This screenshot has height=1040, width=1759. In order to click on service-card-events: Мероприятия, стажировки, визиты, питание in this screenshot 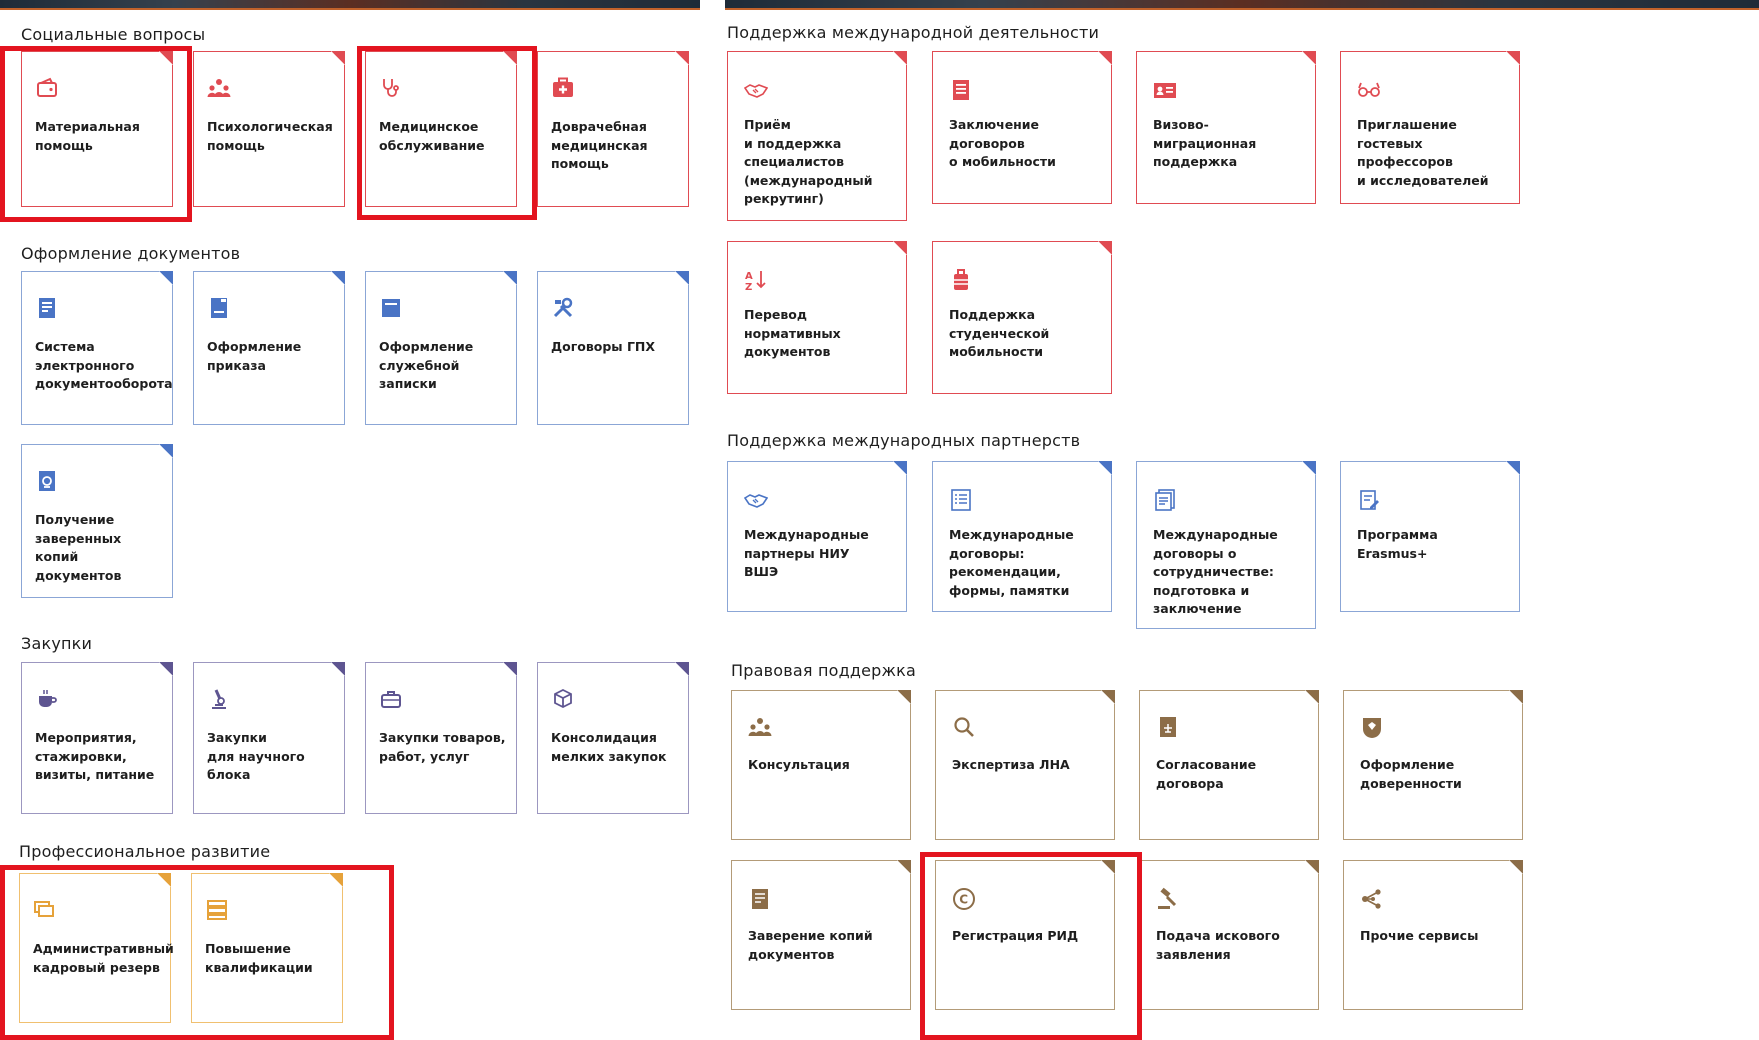, I will do `click(97, 738)`.